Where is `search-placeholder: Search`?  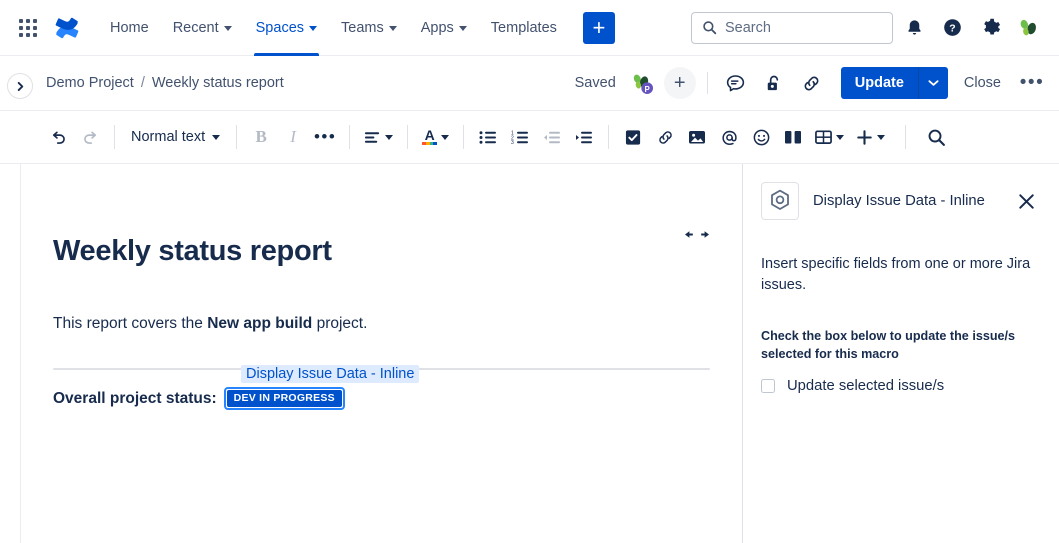
search-placeholder: Search is located at coordinates (748, 27).